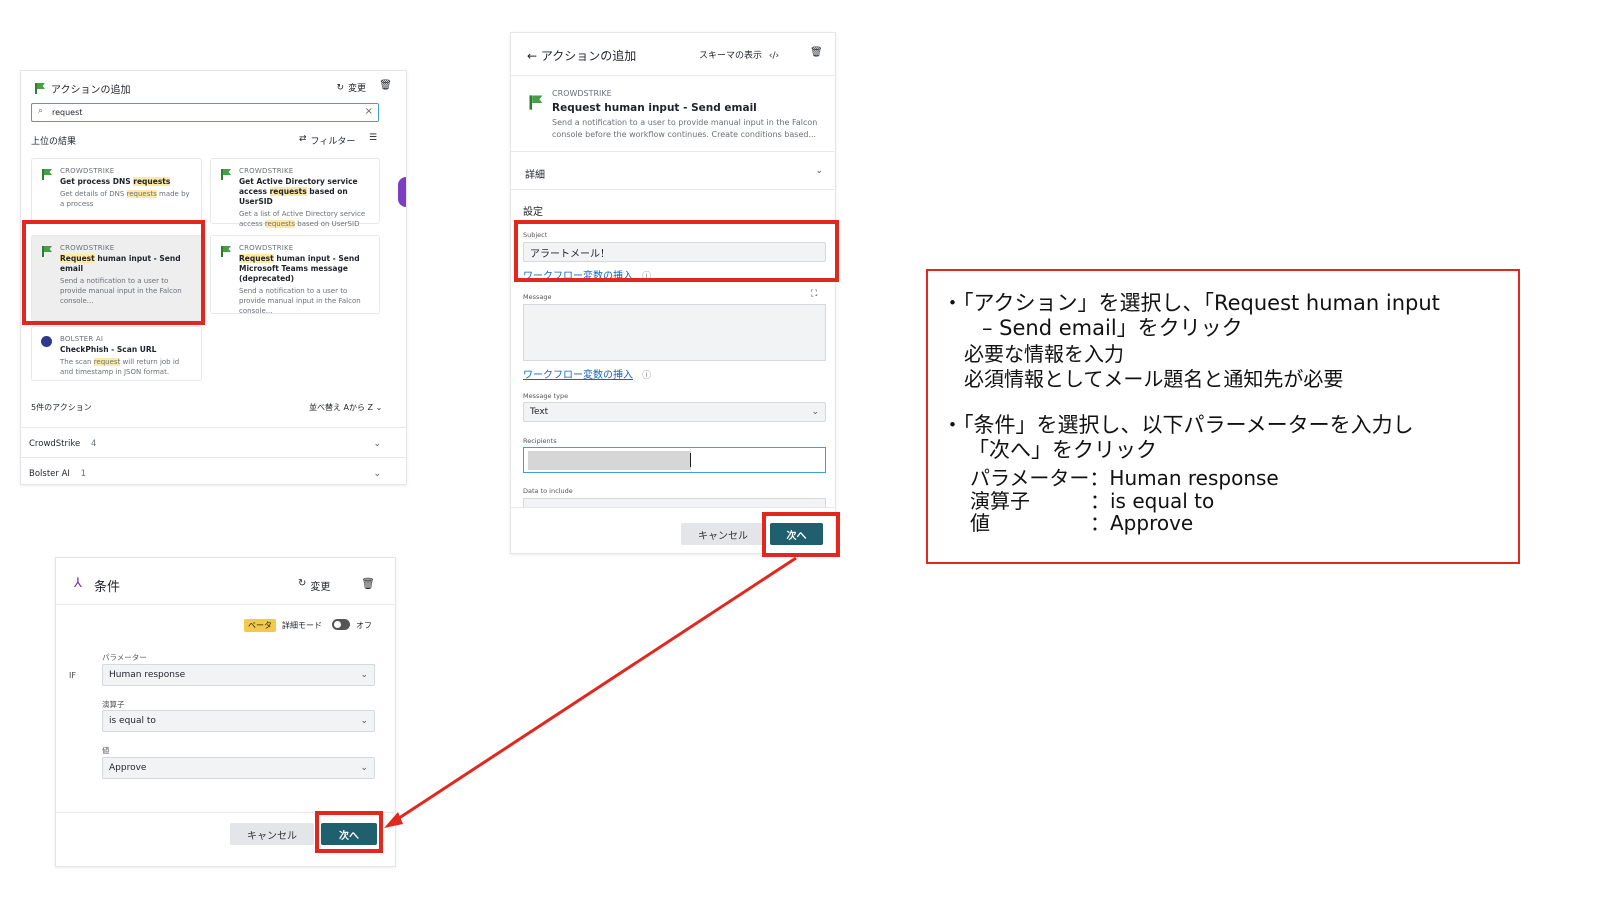  I want to click on operator-row: 演算子 ：is equal to, so click(1092, 501).